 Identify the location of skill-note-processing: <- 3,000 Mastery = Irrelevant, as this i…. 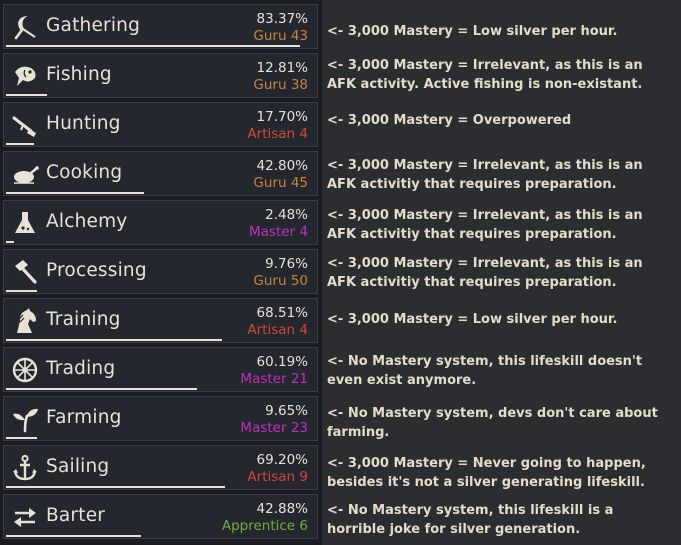
(485, 273).